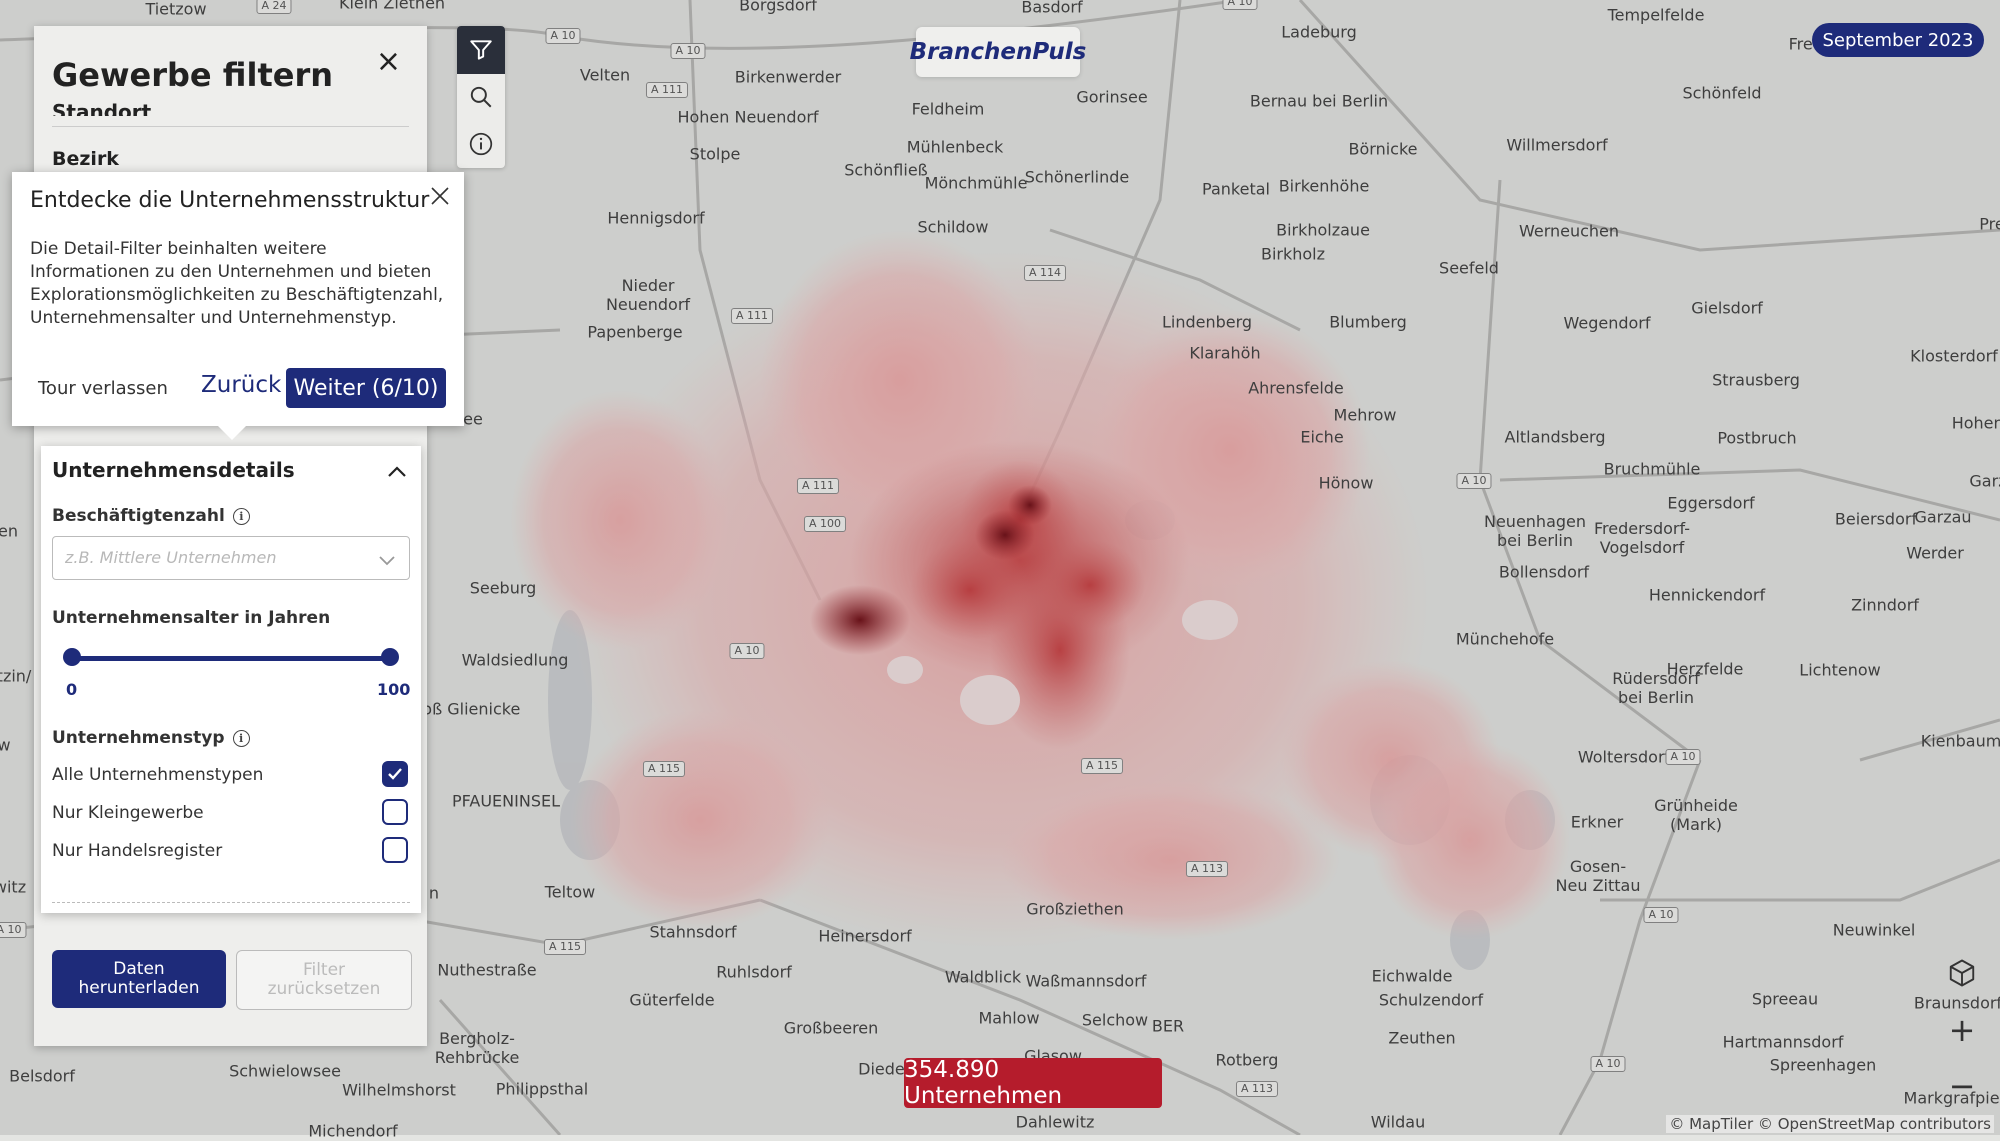 The height and width of the screenshot is (1141, 2000). Describe the element at coordinates (1293, 254) in the screenshot. I see `place-label: Birkholz` at that location.